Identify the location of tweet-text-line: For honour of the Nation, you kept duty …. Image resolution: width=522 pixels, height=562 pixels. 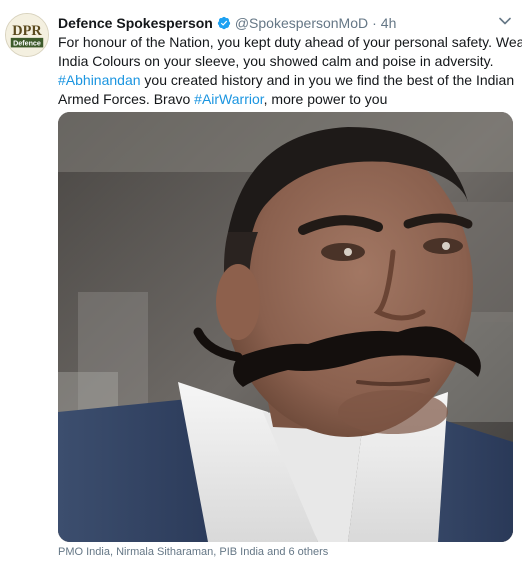
(290, 42).